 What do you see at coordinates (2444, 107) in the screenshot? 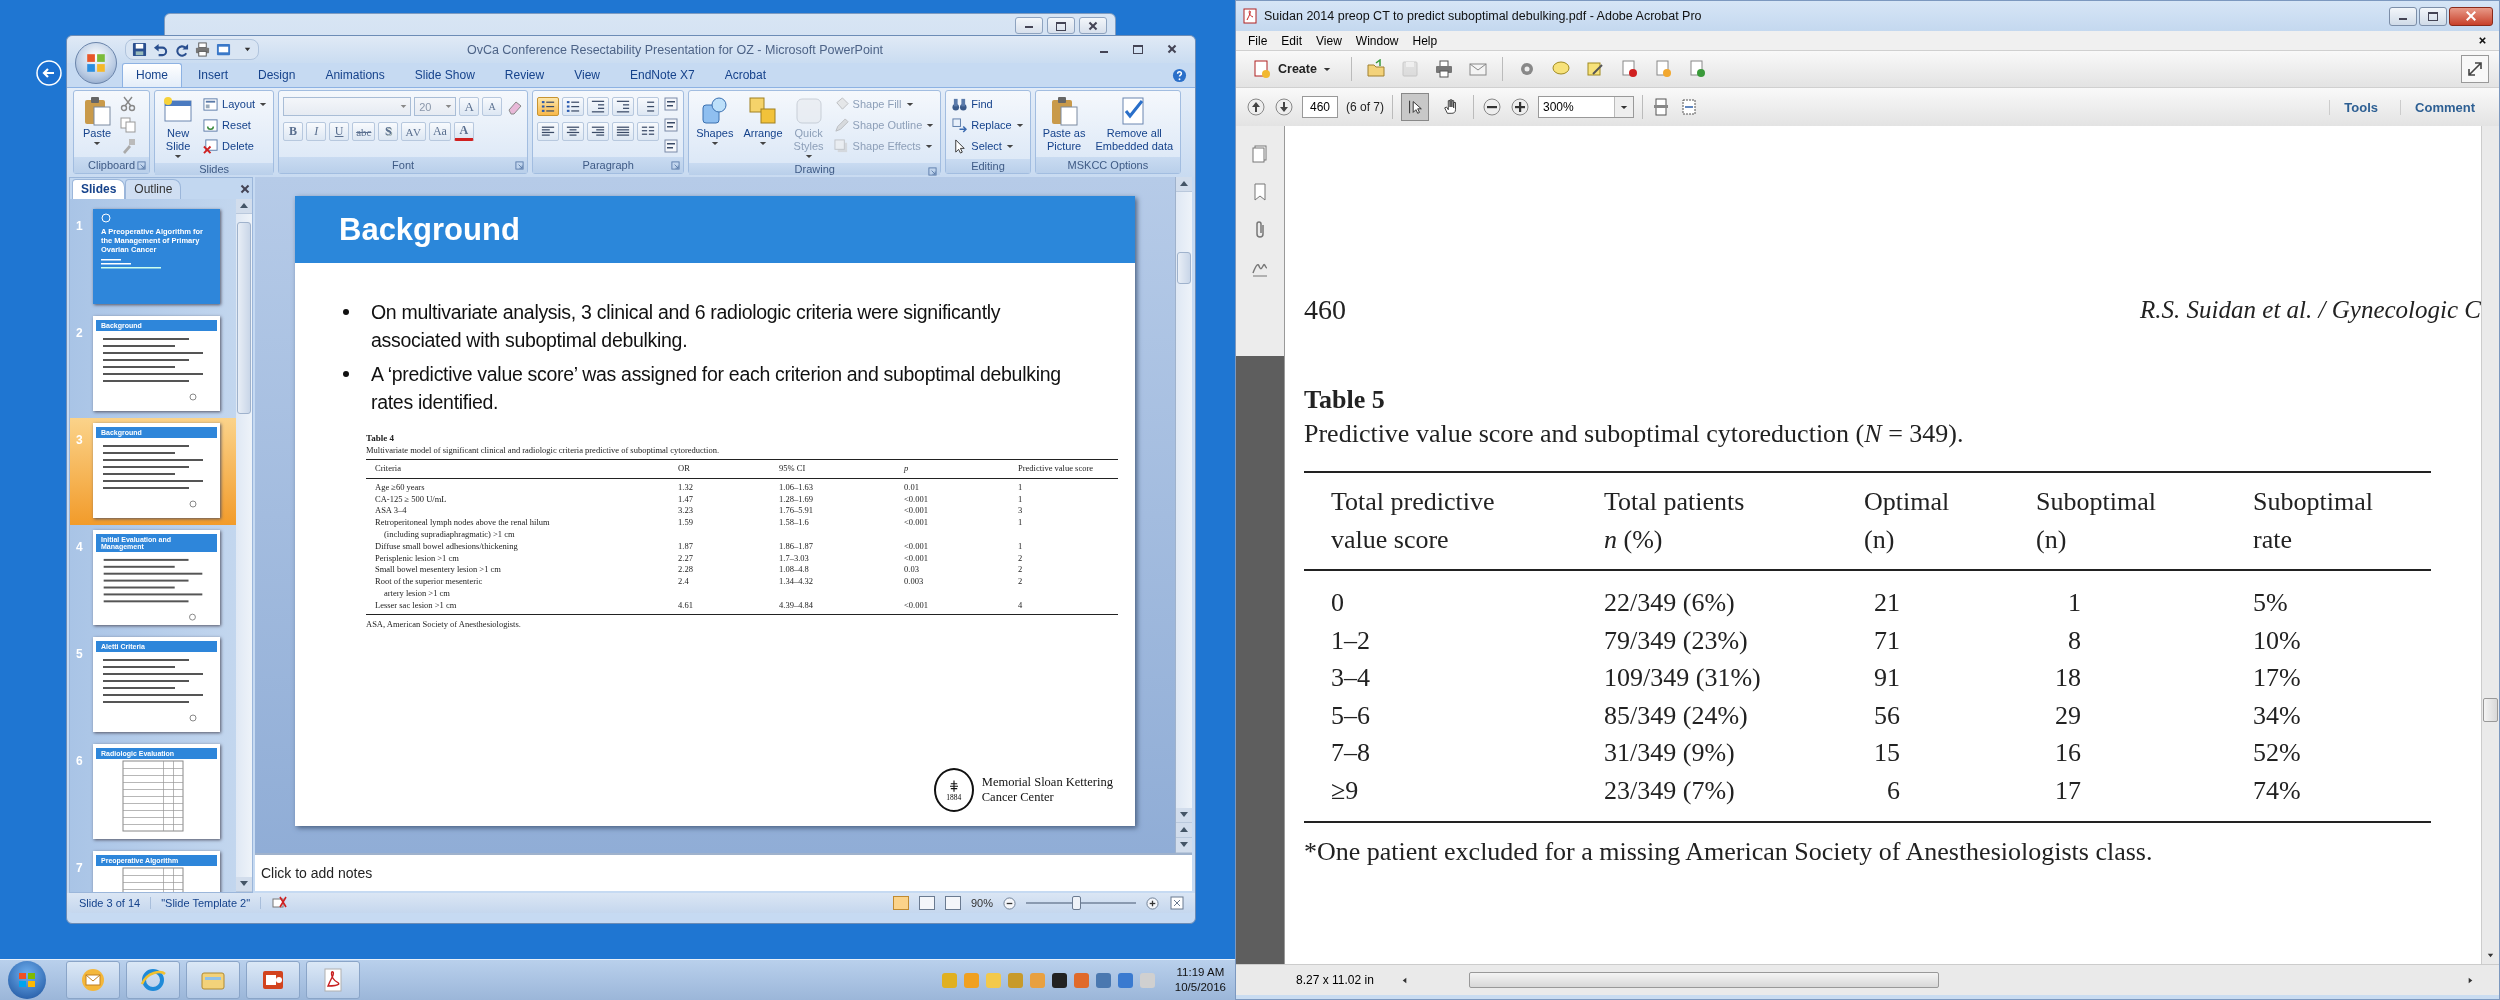
I see `panel-button: Comment` at bounding box center [2444, 107].